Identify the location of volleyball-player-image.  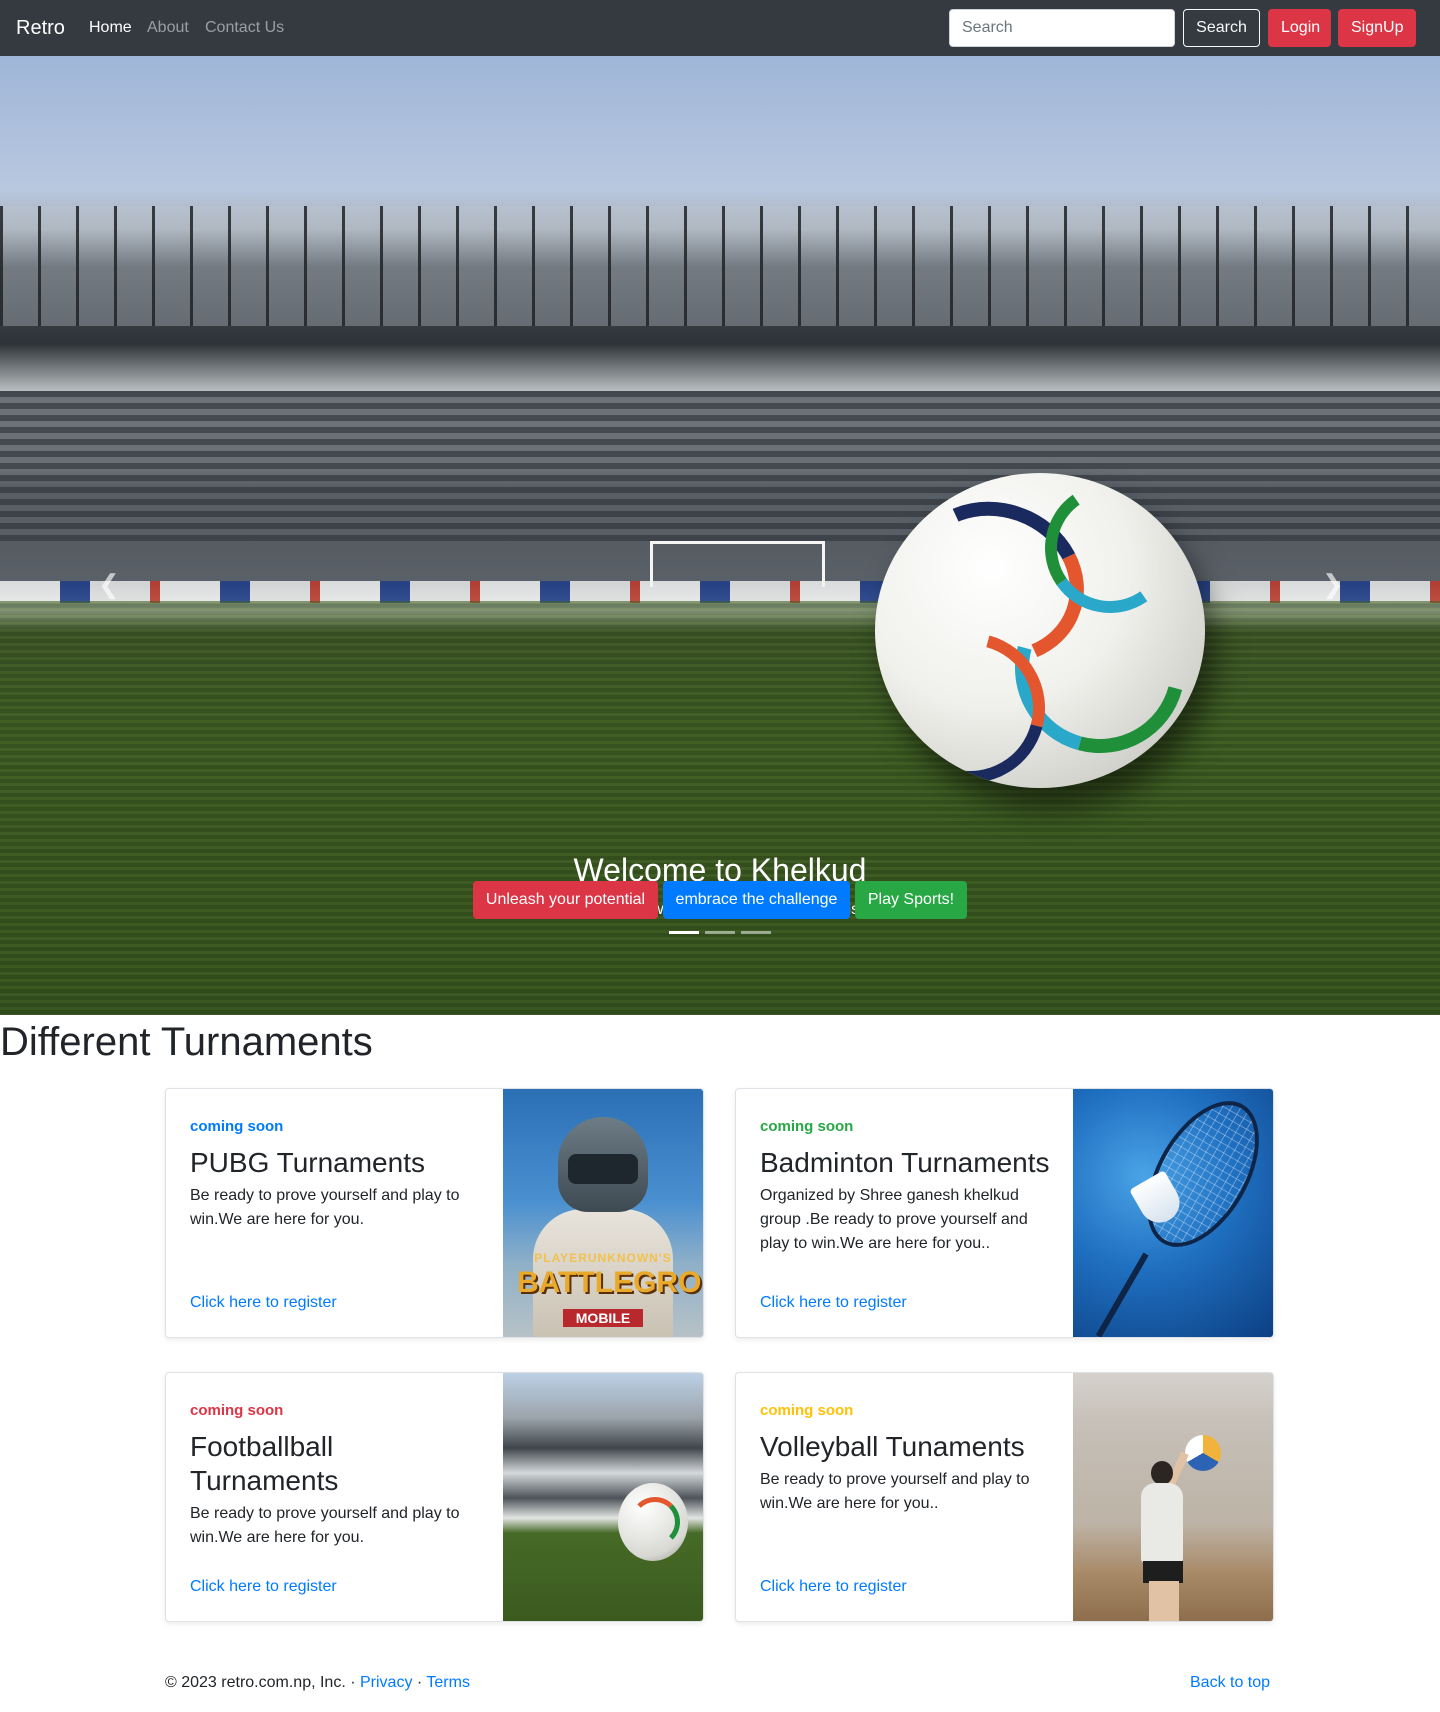
(1173, 1497).